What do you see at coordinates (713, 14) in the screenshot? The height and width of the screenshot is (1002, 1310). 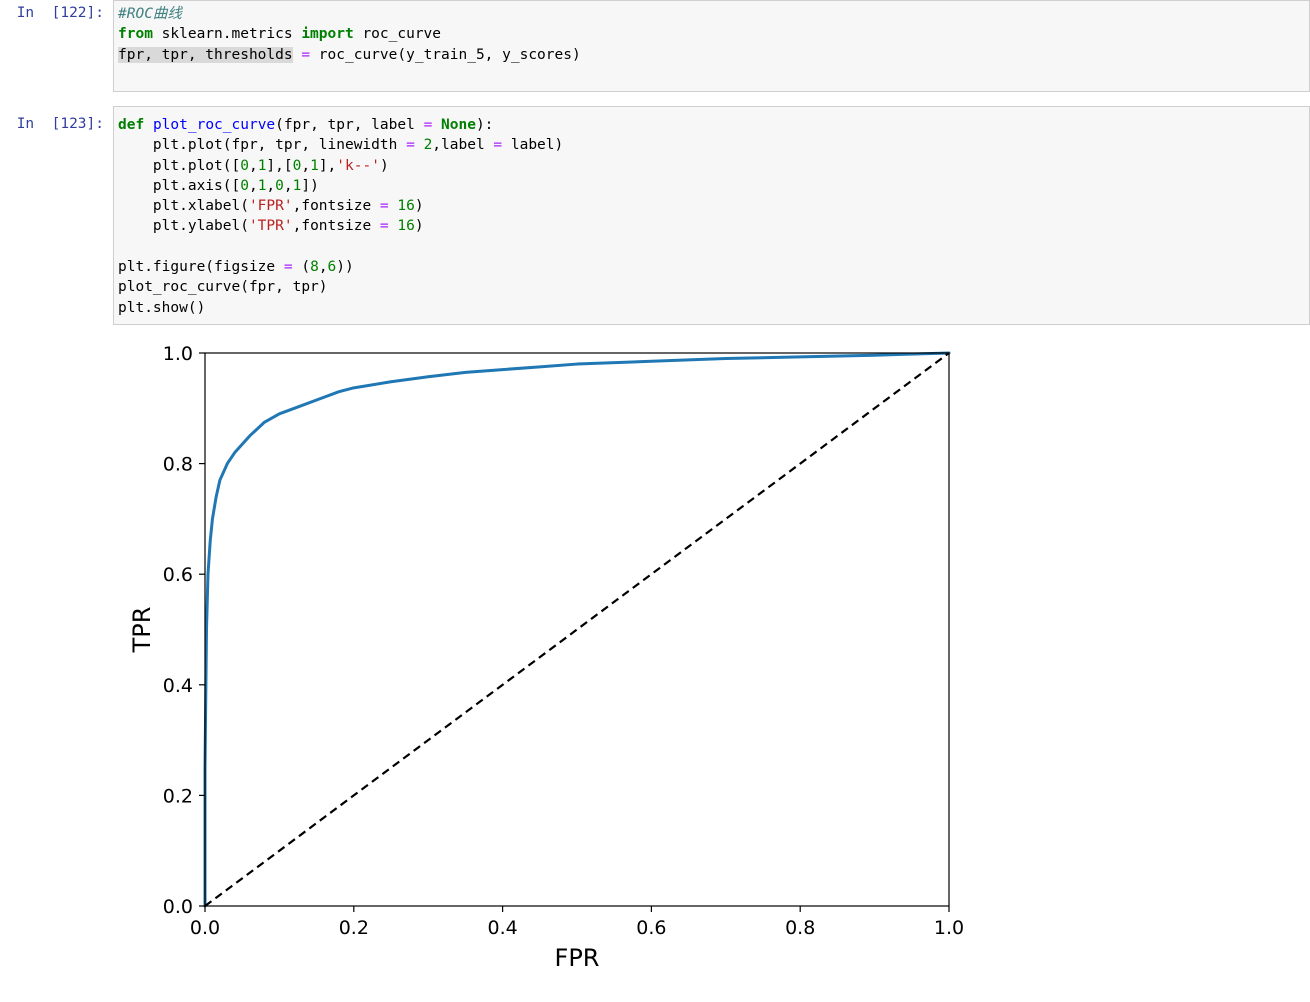 I see `code-line: #ROC曲线` at bounding box center [713, 14].